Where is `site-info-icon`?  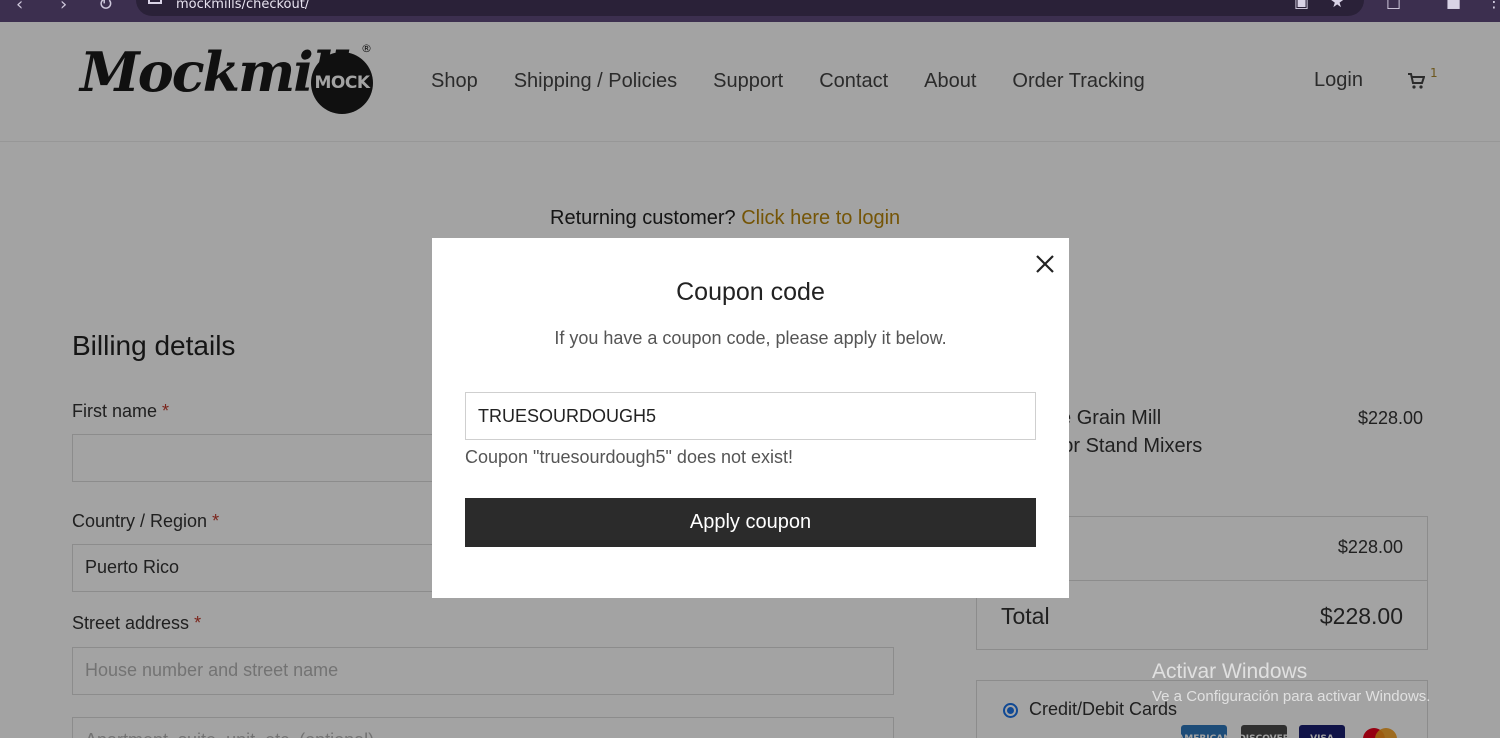 site-info-icon is located at coordinates (155, 2).